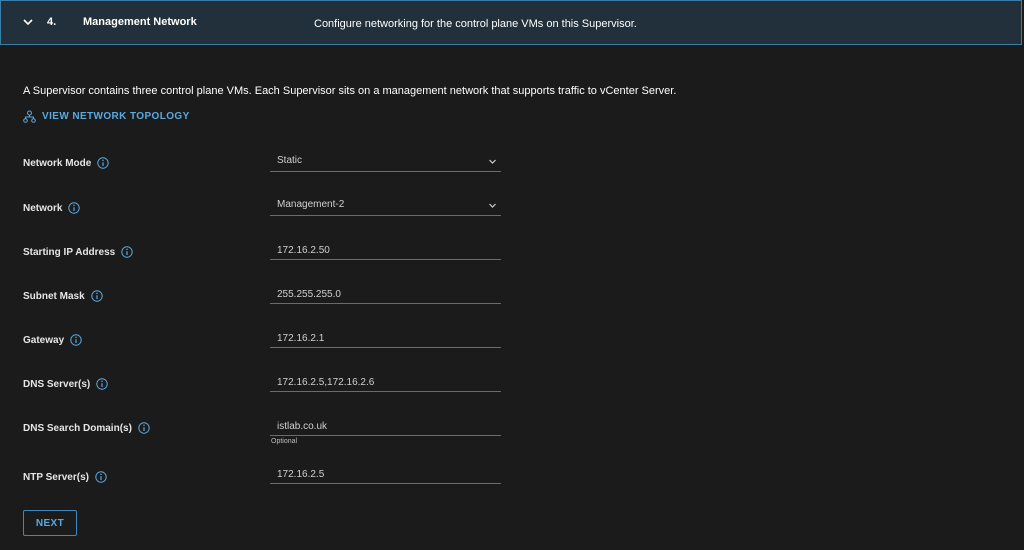 Image resolution: width=1024 pixels, height=550 pixels. Describe the element at coordinates (370, 475) in the screenshot. I see `ntp-servers-input` at that location.